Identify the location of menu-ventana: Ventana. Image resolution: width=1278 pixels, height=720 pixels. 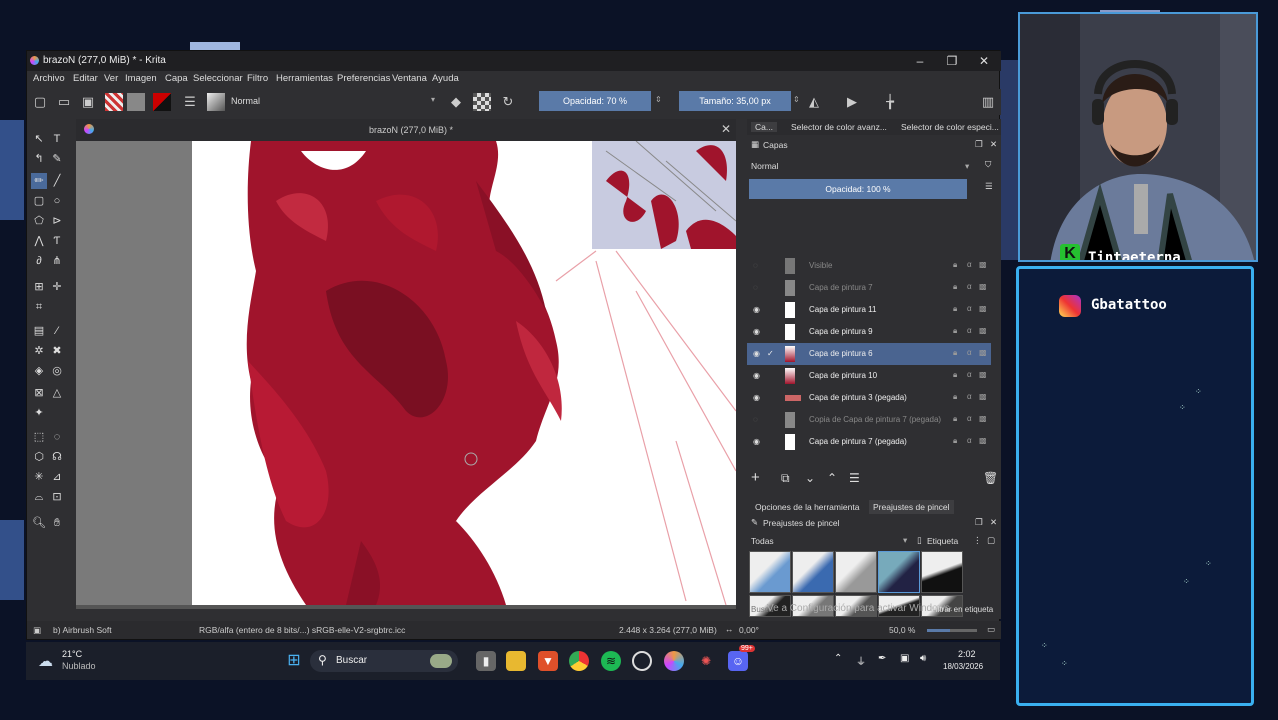
(409, 78).